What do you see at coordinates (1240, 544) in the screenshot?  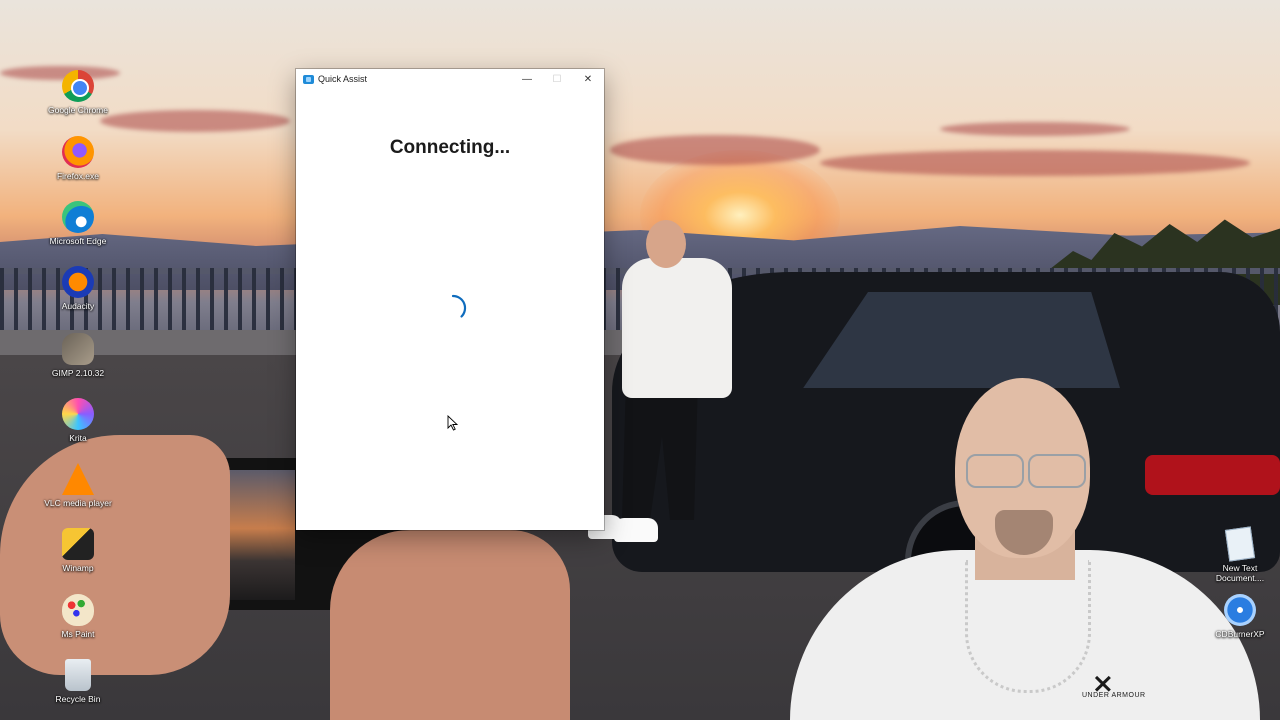 I see `text-document-icon` at bounding box center [1240, 544].